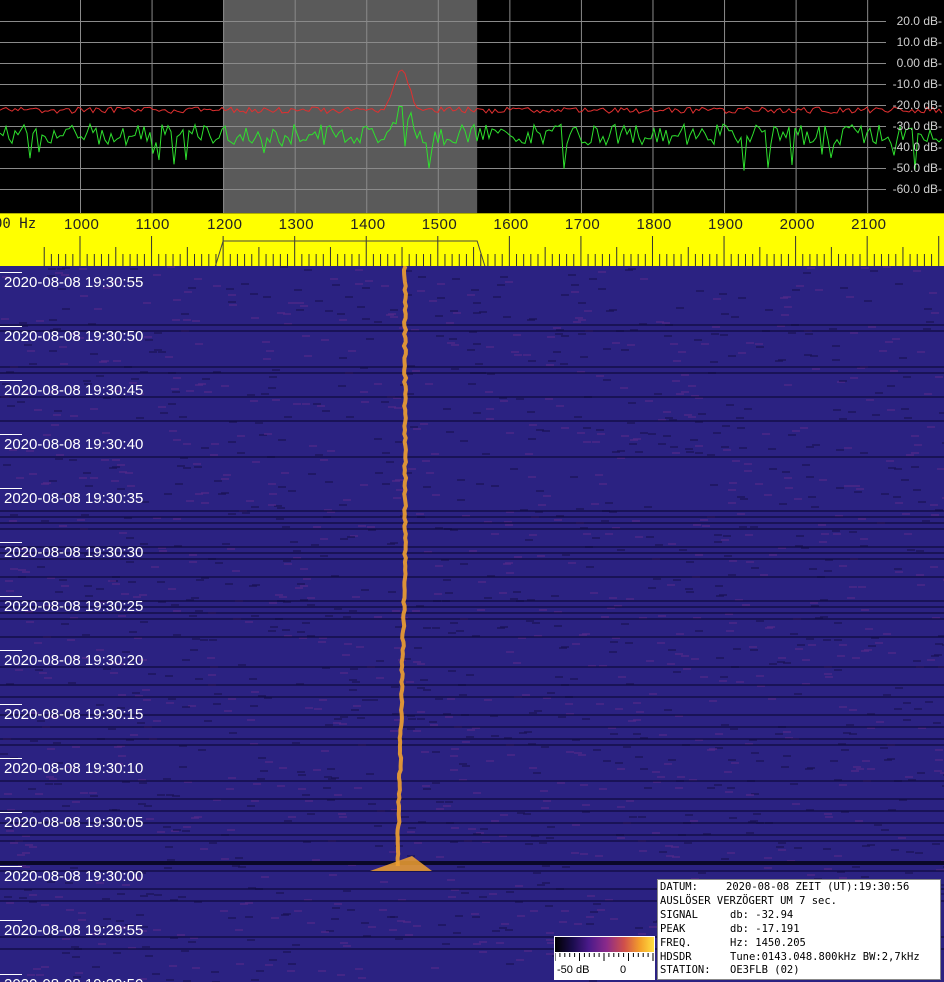  I want to click on timestamp-label: 2020-08-08 19:29:50, so click(73, 979).